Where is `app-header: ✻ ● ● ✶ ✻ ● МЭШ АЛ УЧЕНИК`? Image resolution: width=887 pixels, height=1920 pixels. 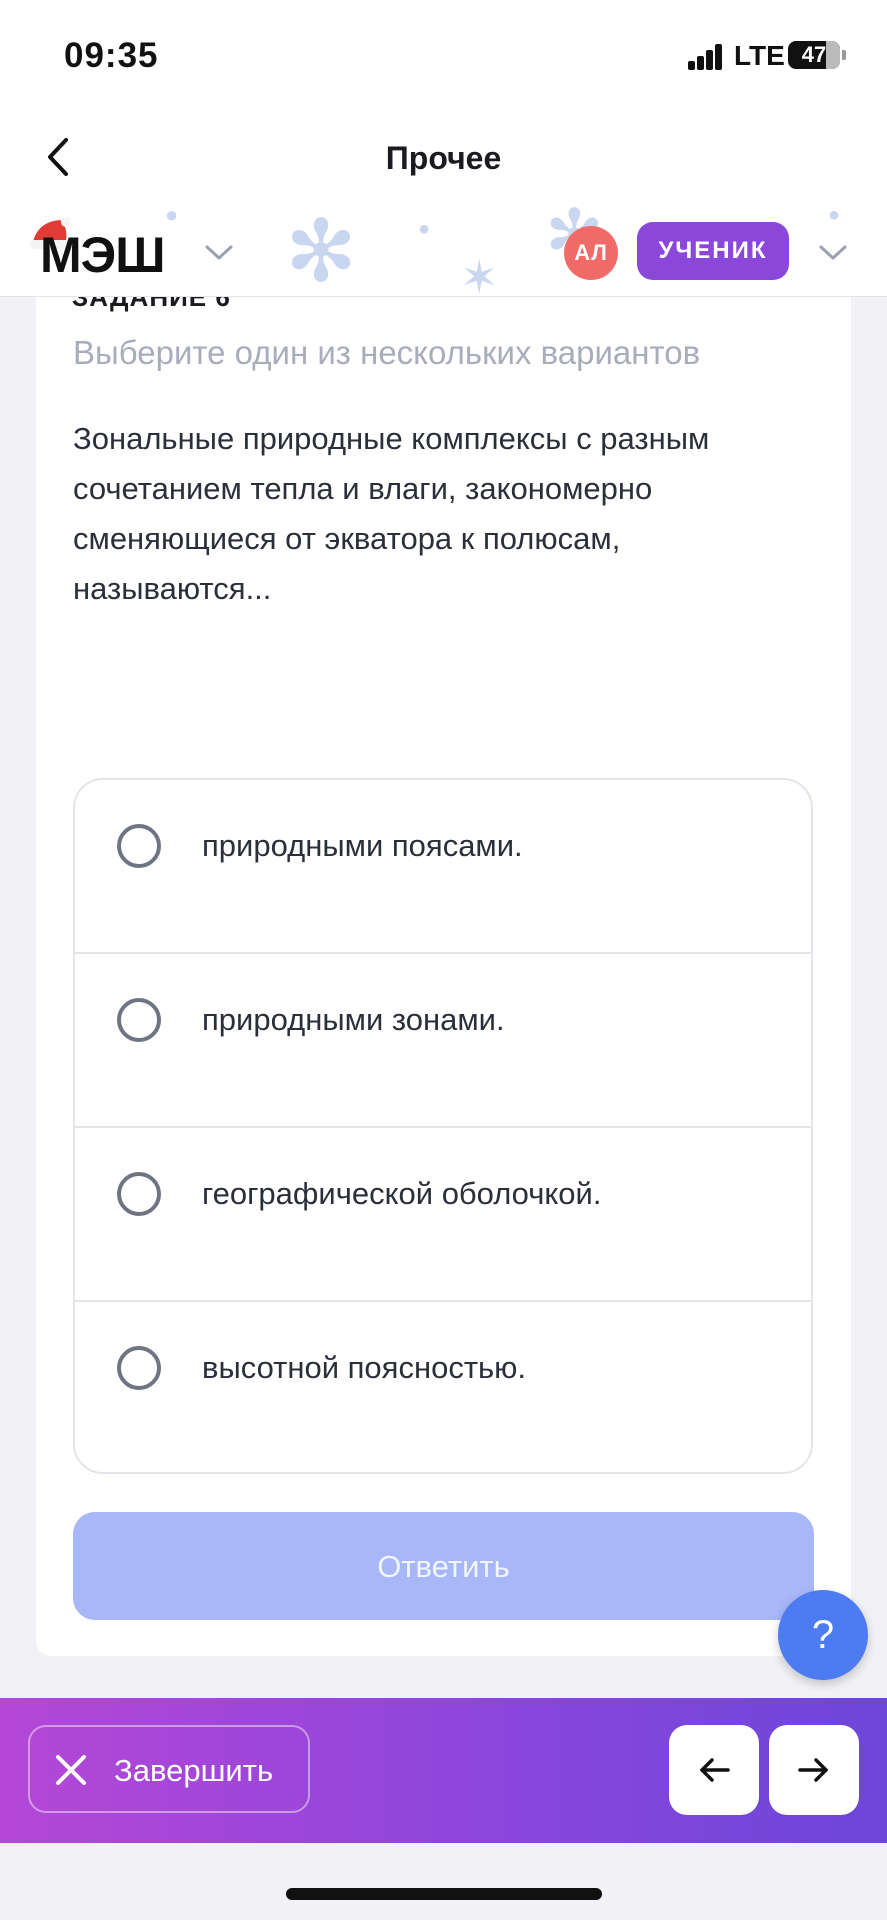
app-header: ✻ ● ● ✶ ✻ ● МЭШ АЛ УЧЕНИК is located at coordinates (443, 251).